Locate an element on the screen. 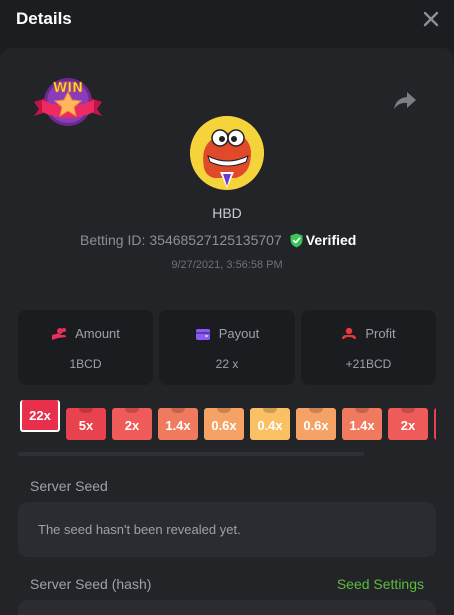 This screenshot has height=615, width=454. divider is located at coordinates (191, 454).